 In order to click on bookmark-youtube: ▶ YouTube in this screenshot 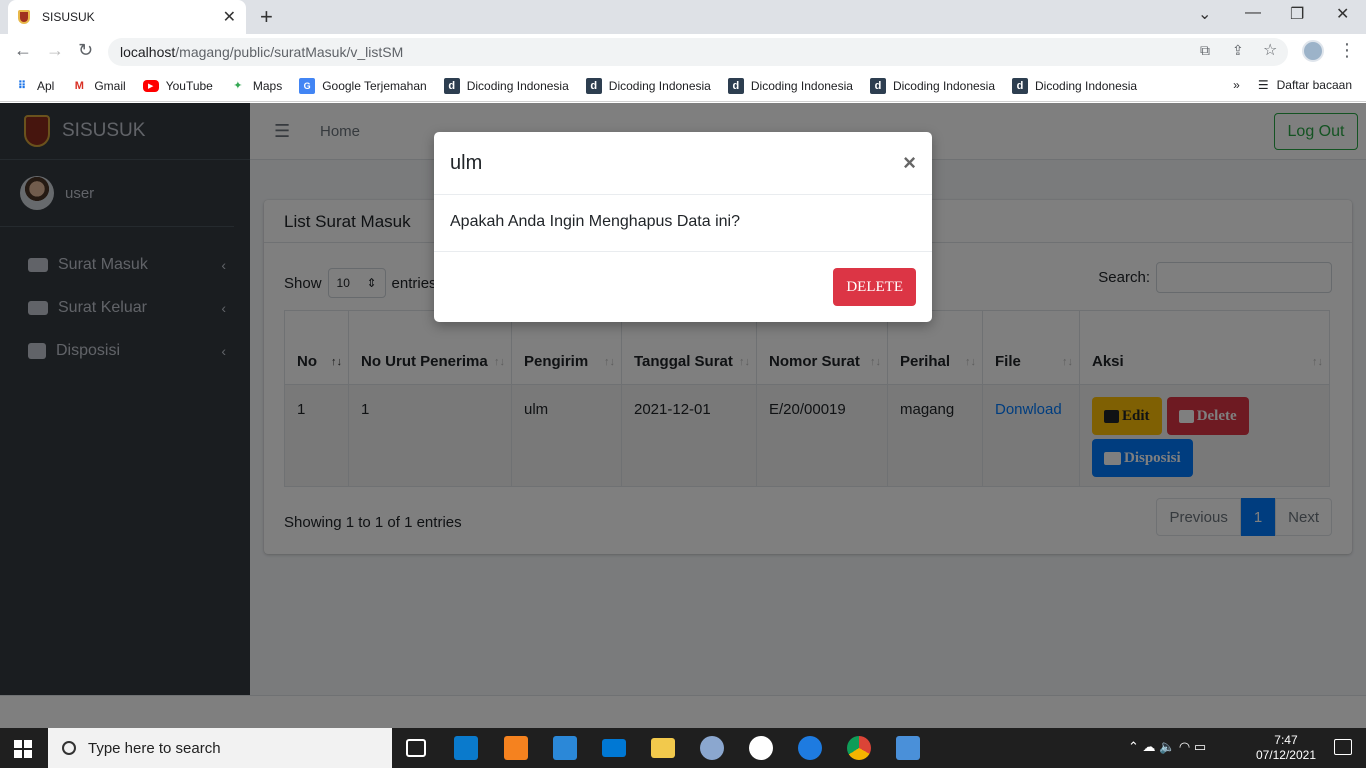, I will do `click(177, 85)`.